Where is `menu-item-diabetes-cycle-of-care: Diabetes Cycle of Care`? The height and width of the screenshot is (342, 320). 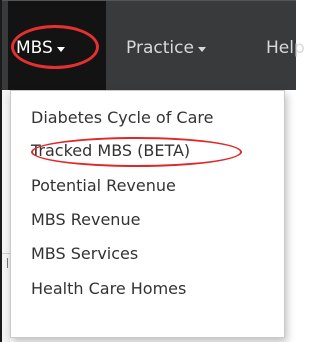 menu-item-diabetes-cycle-of-care: Diabetes Cycle of Care is located at coordinates (122, 117).